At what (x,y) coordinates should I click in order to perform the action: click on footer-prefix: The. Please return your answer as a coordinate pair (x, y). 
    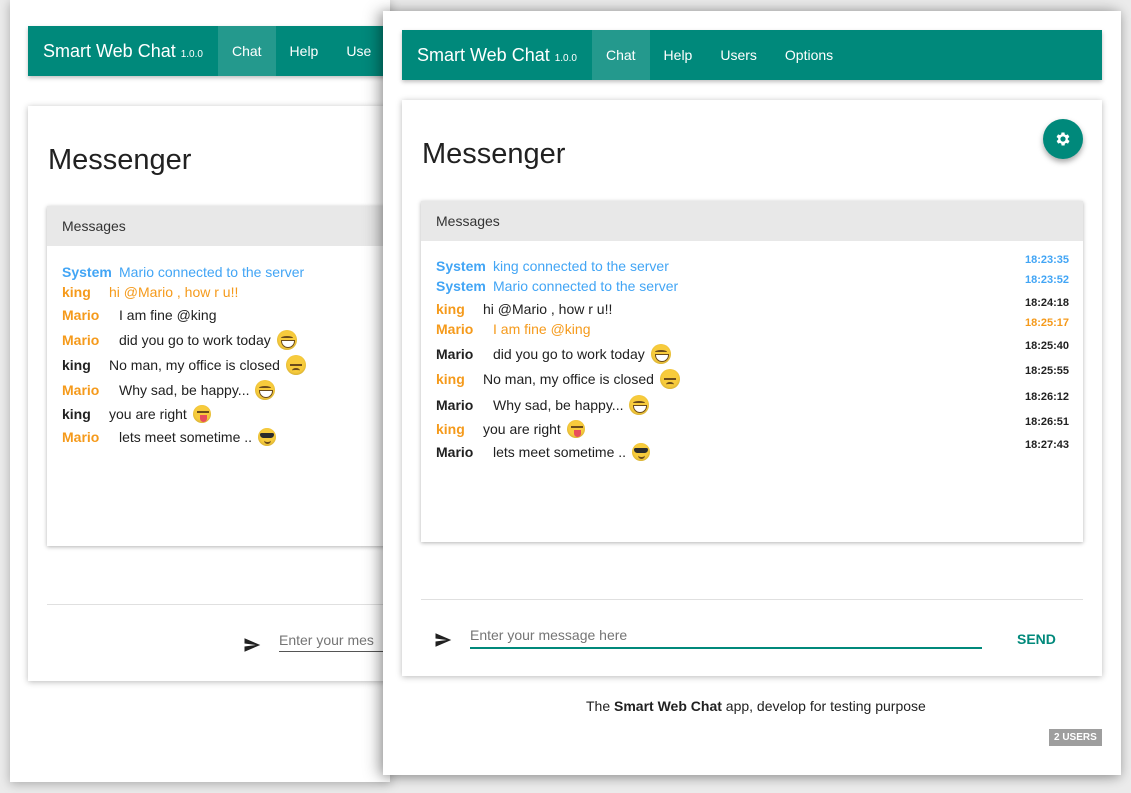
    Looking at the image, I should click on (600, 706).